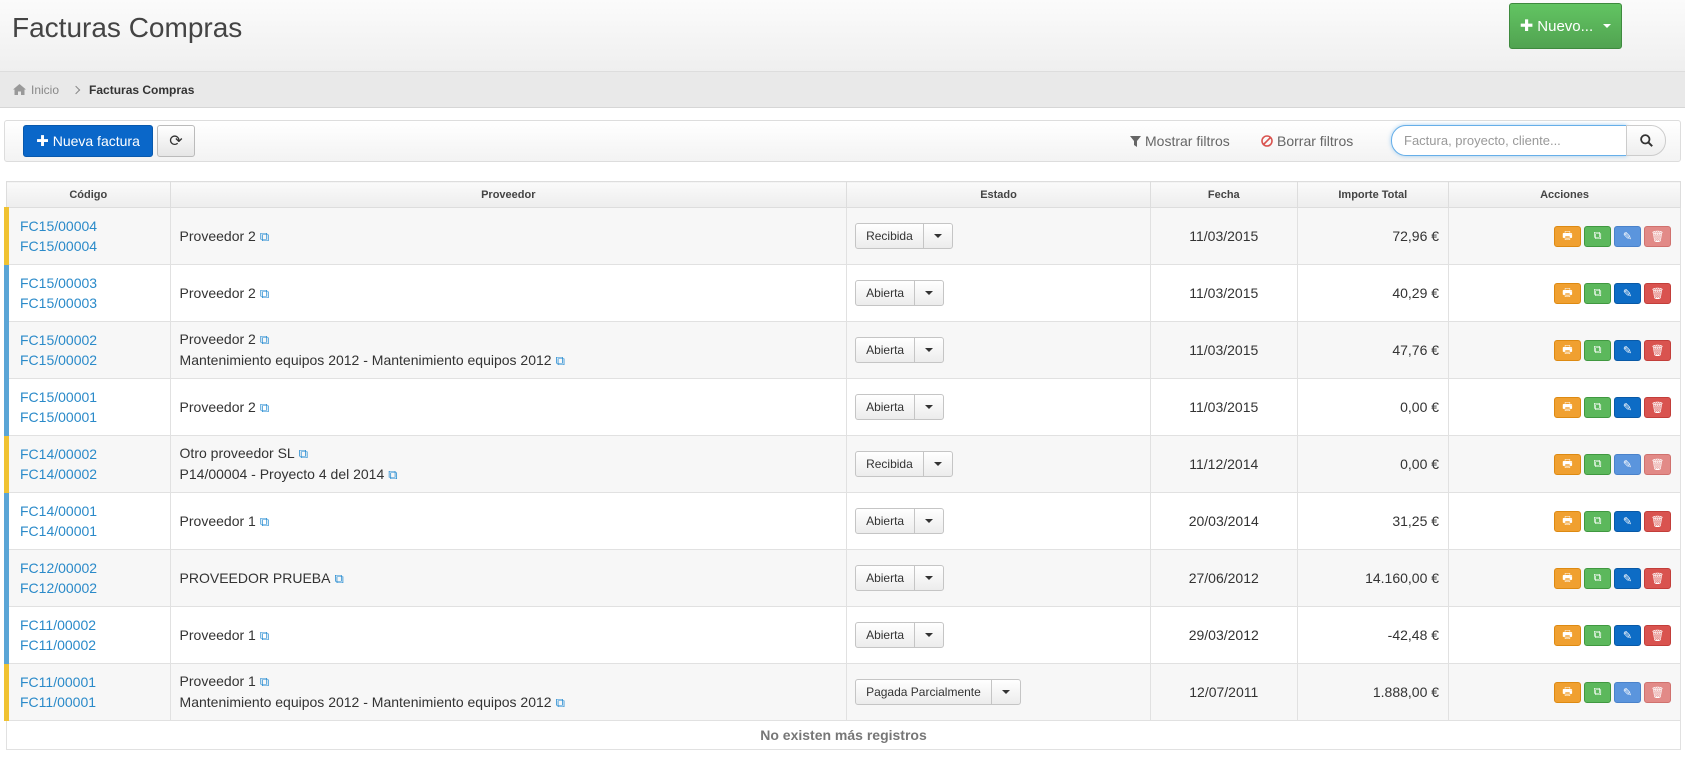  Describe the element at coordinates (95, 645) in the screenshot. I see `invoice-ref-link: FC11/00002` at that location.